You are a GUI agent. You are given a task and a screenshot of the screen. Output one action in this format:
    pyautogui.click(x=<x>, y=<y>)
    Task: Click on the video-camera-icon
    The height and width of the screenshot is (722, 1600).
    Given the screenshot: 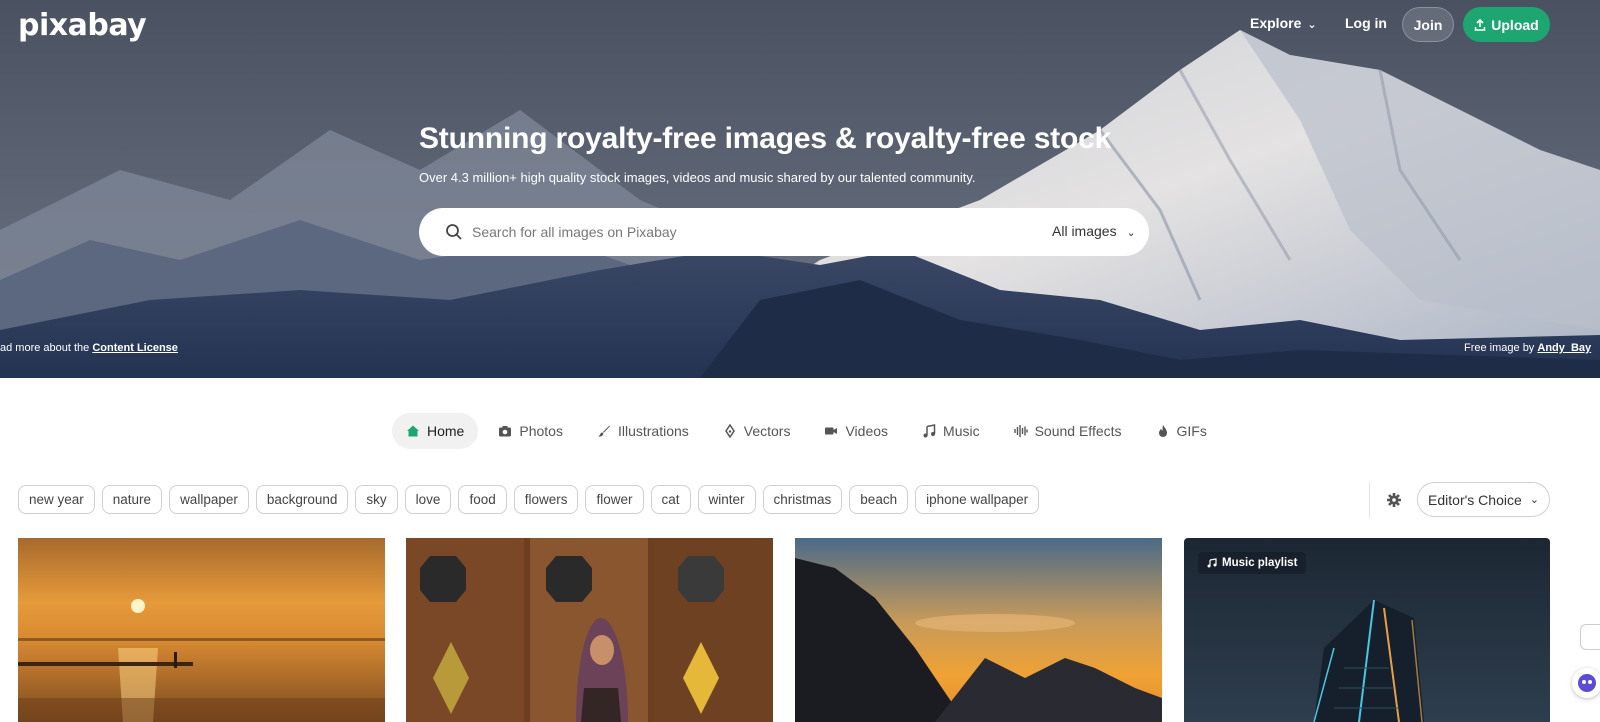 What is the action you would take?
    pyautogui.click(x=831, y=431)
    